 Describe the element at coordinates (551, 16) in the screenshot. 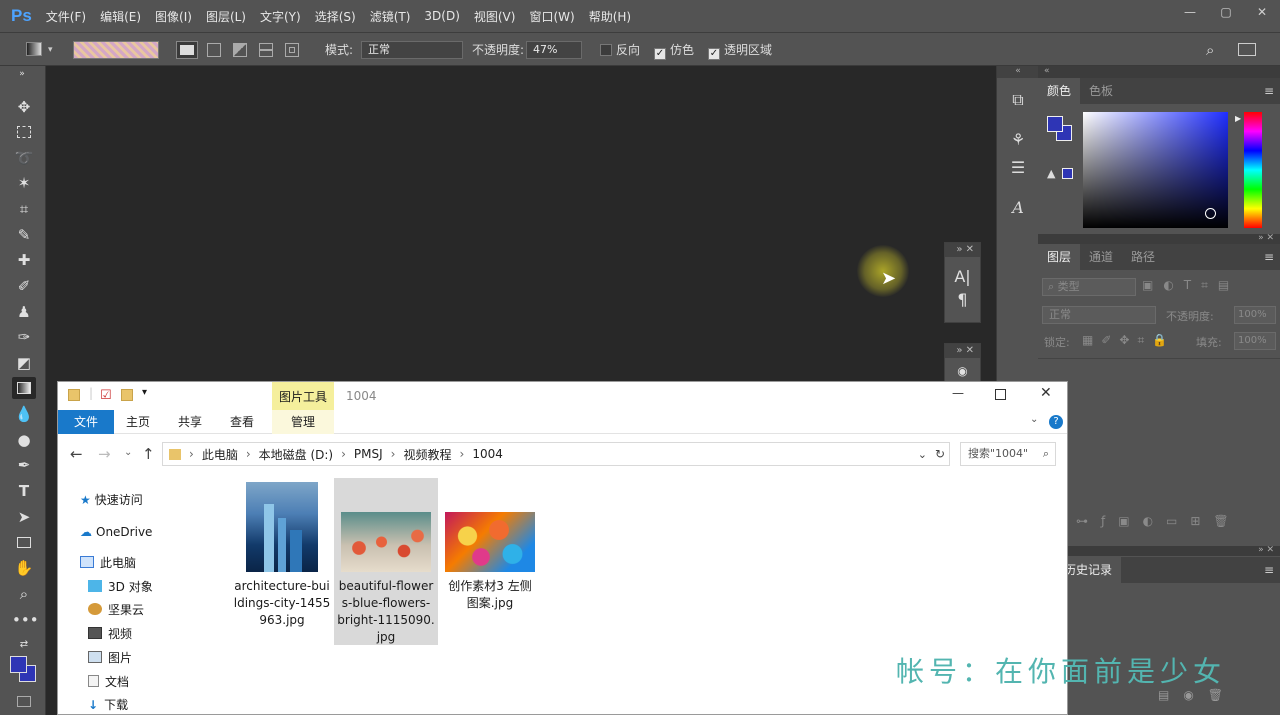

I see `menu-window: 窗口(W)` at that location.